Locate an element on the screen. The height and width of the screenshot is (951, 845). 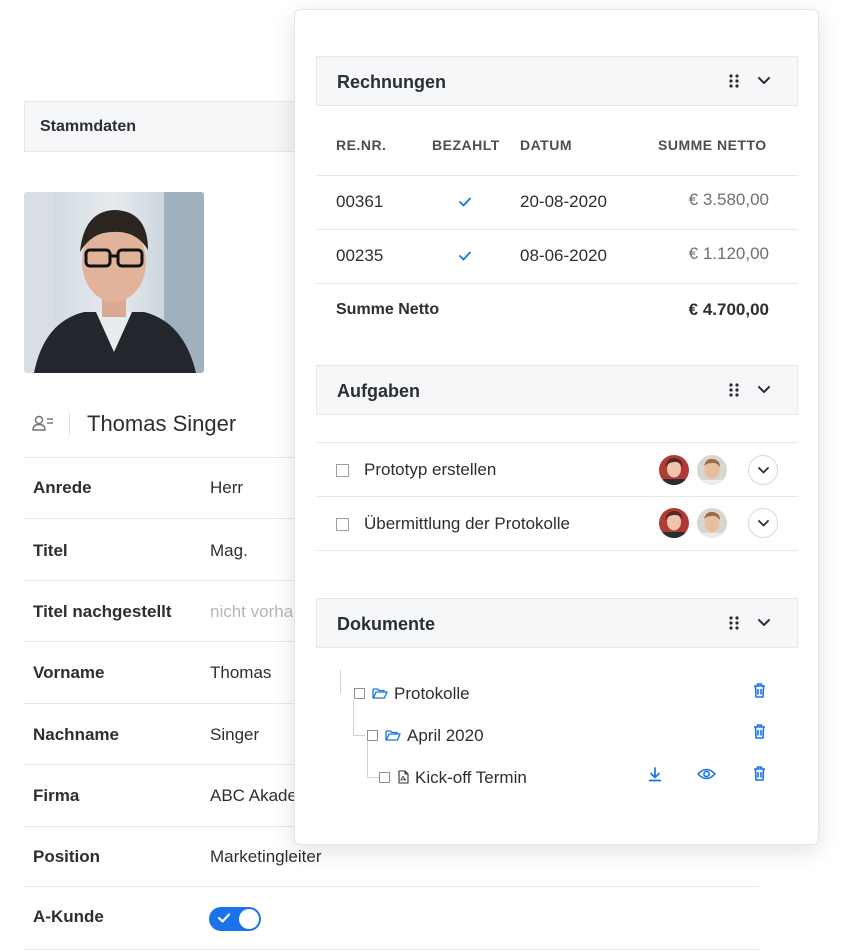
field-value: Mag. is located at coordinates (229, 551).